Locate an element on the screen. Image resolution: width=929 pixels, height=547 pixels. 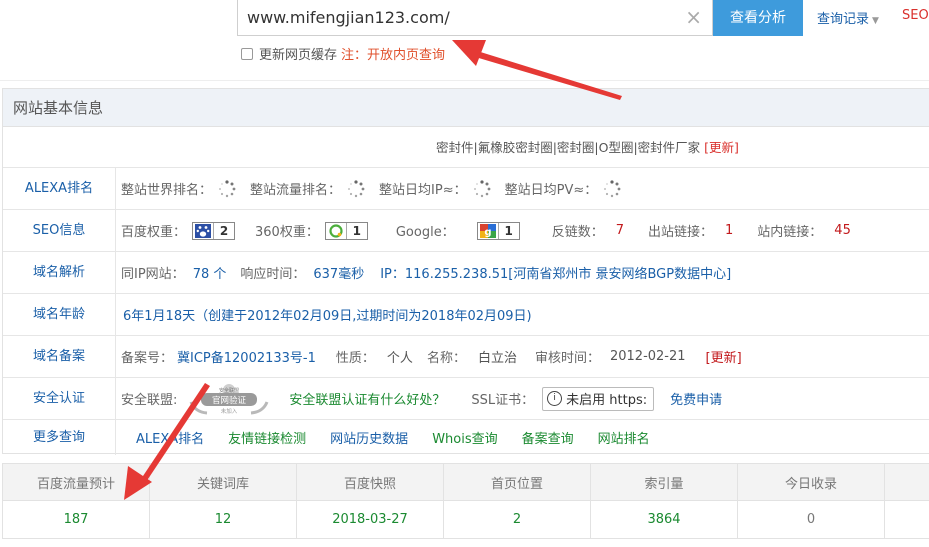
google-rank-value: 1 is located at coordinates (508, 230).